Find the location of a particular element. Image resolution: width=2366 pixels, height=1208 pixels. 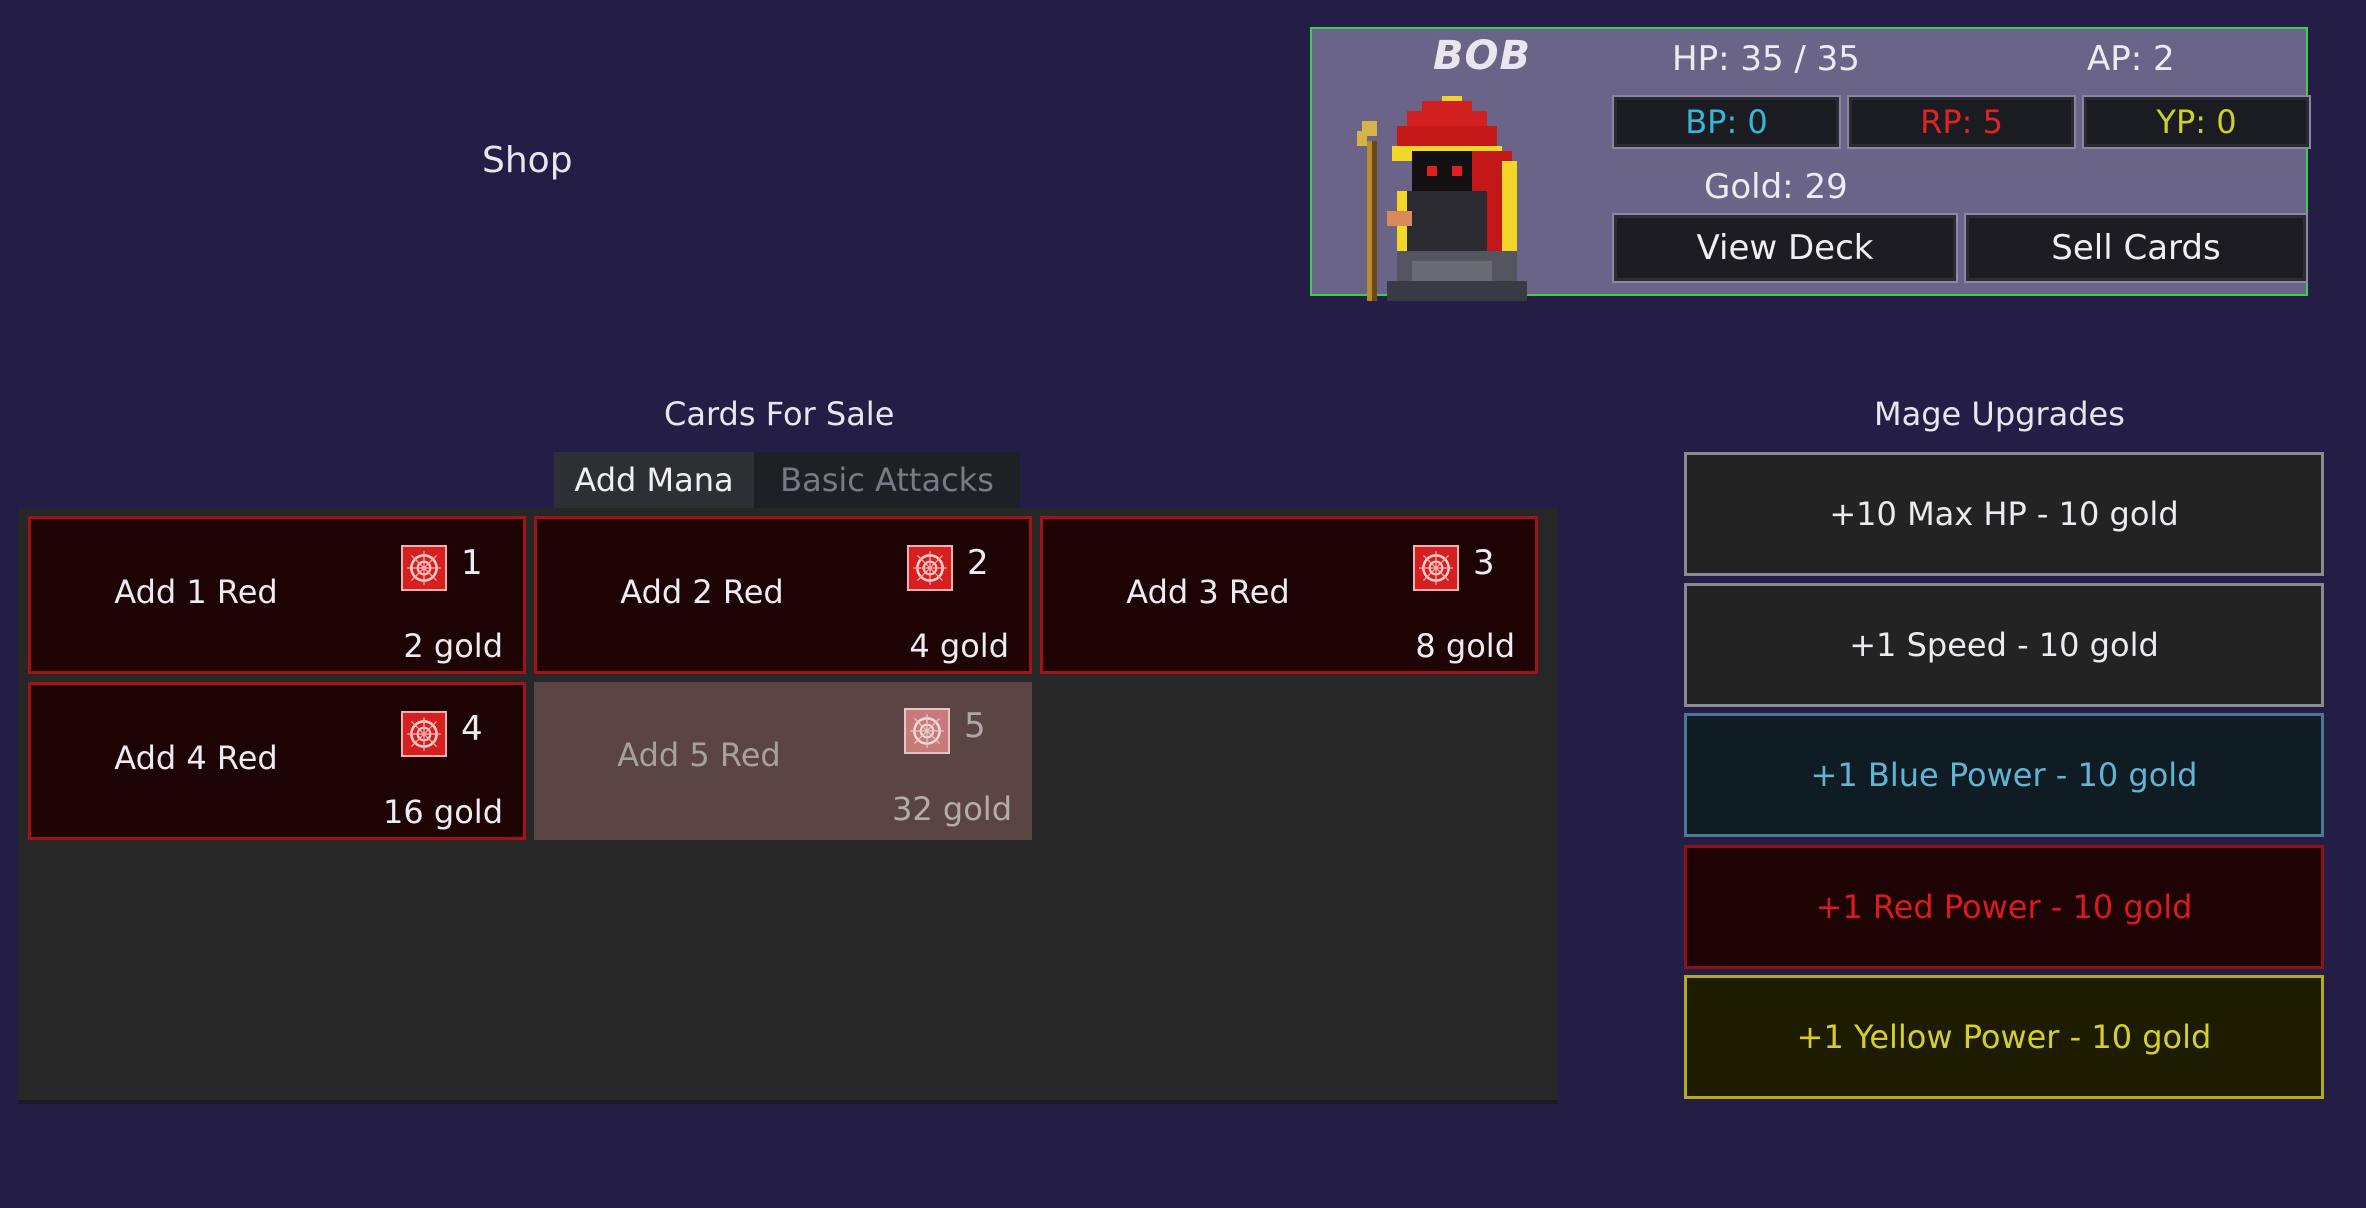

hp-stat: HP: 35 / 35 is located at coordinates (1766, 59).